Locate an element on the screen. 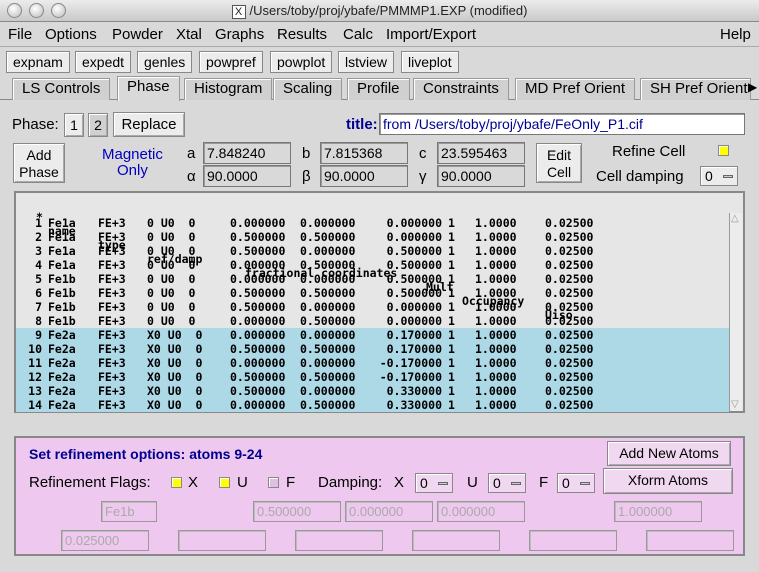 The height and width of the screenshot is (572, 759). atom-cell-name: Fe1a is located at coordinates (62, 265).